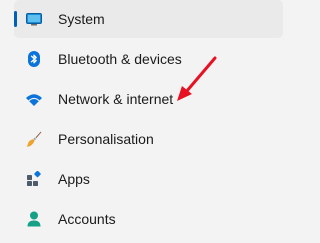  I want to click on sidebar-item-label: System, so click(81, 19).